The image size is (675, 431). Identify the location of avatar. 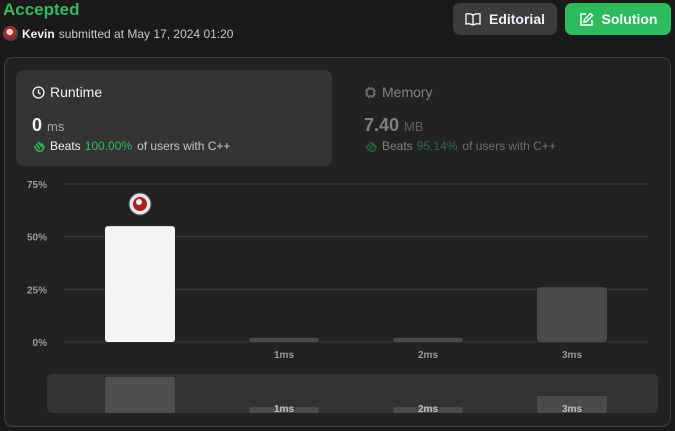
(10, 33).